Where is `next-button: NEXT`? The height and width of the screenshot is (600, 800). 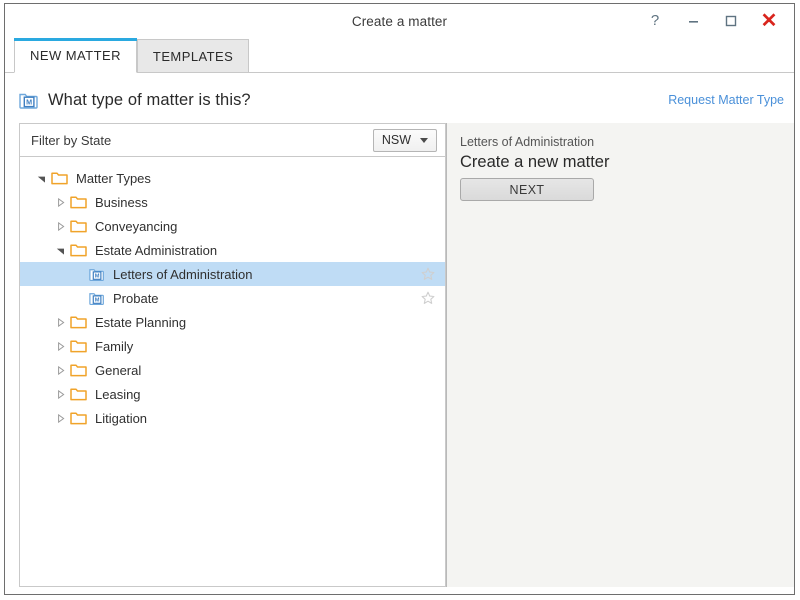 next-button: NEXT is located at coordinates (527, 189).